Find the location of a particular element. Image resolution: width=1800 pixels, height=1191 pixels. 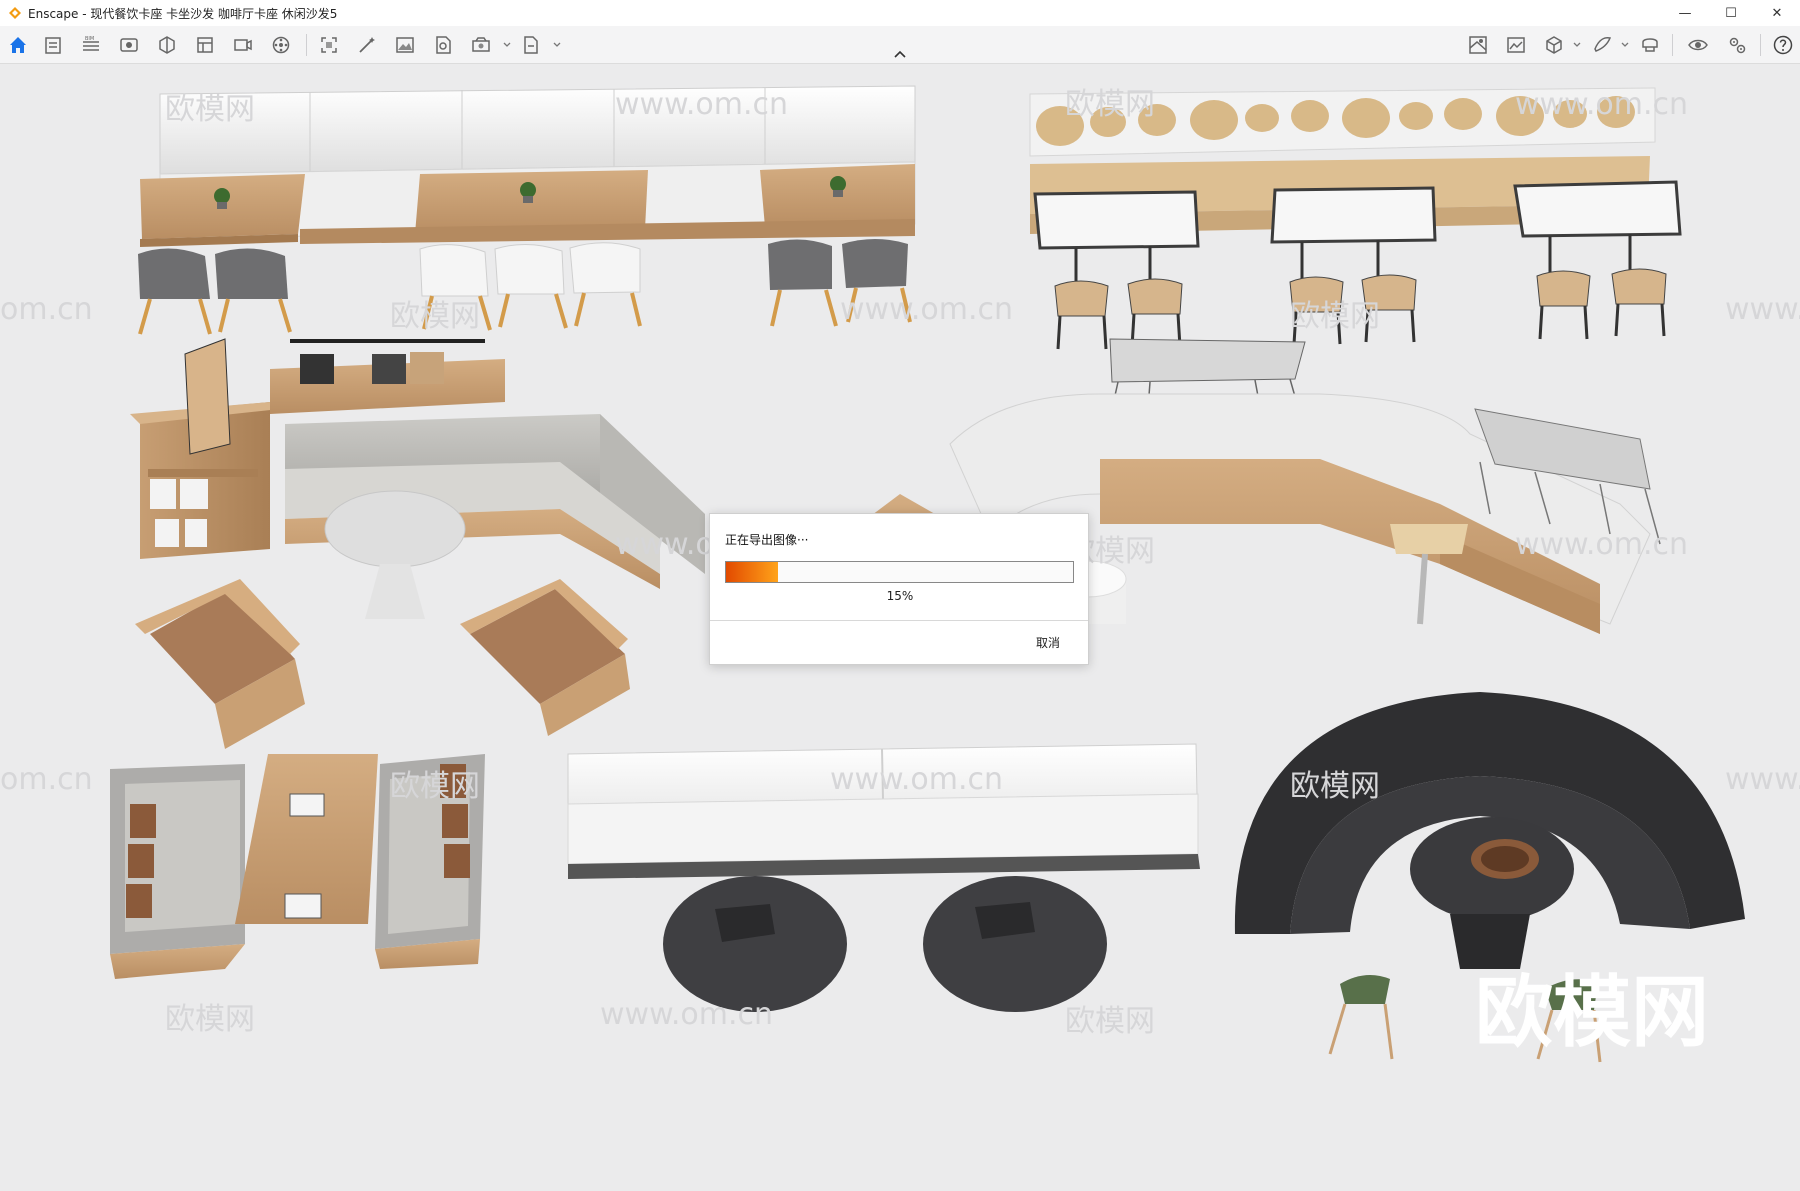

export-icon is located at coordinates (443, 45).